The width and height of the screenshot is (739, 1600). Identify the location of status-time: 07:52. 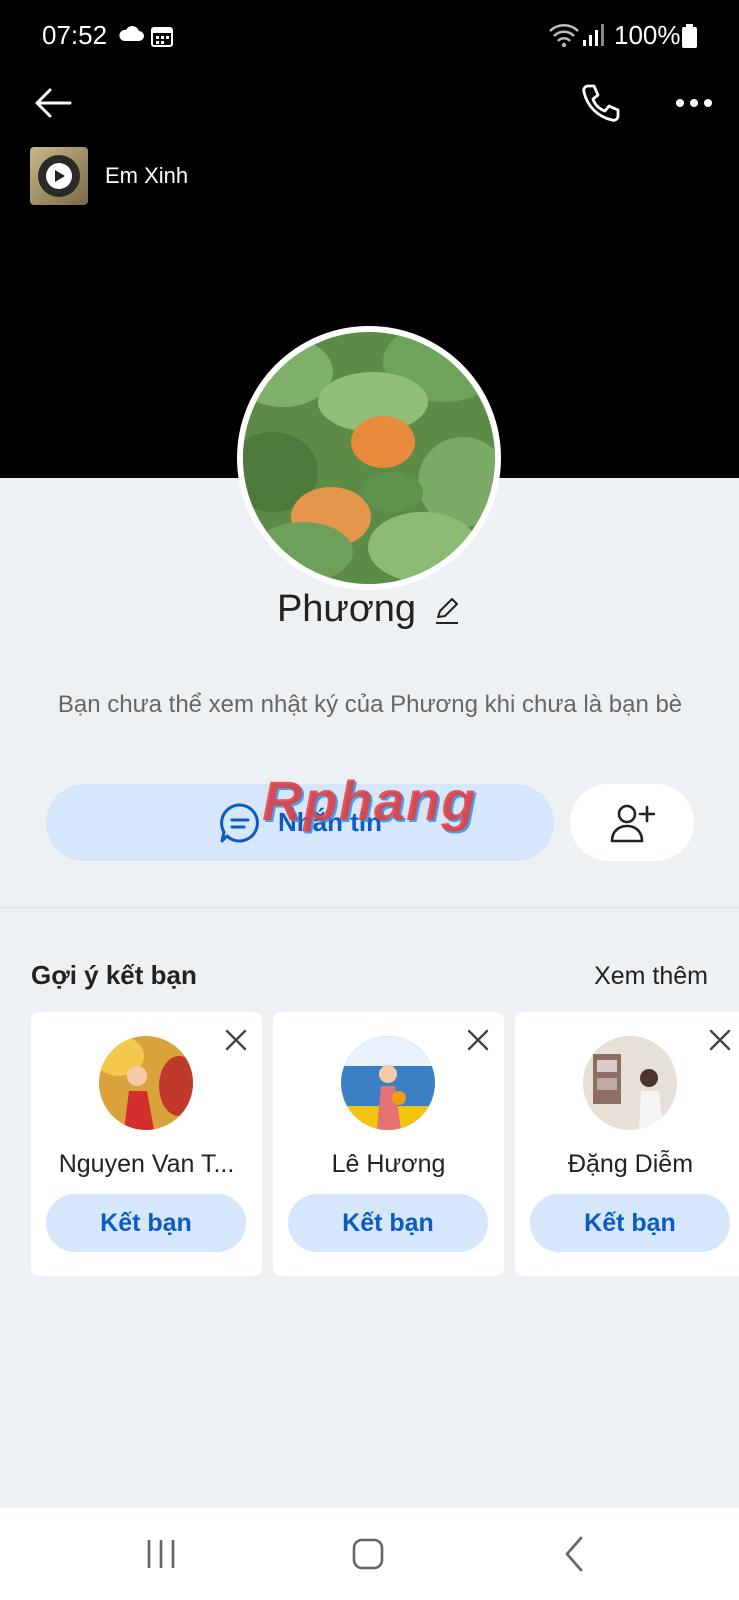
(75, 35).